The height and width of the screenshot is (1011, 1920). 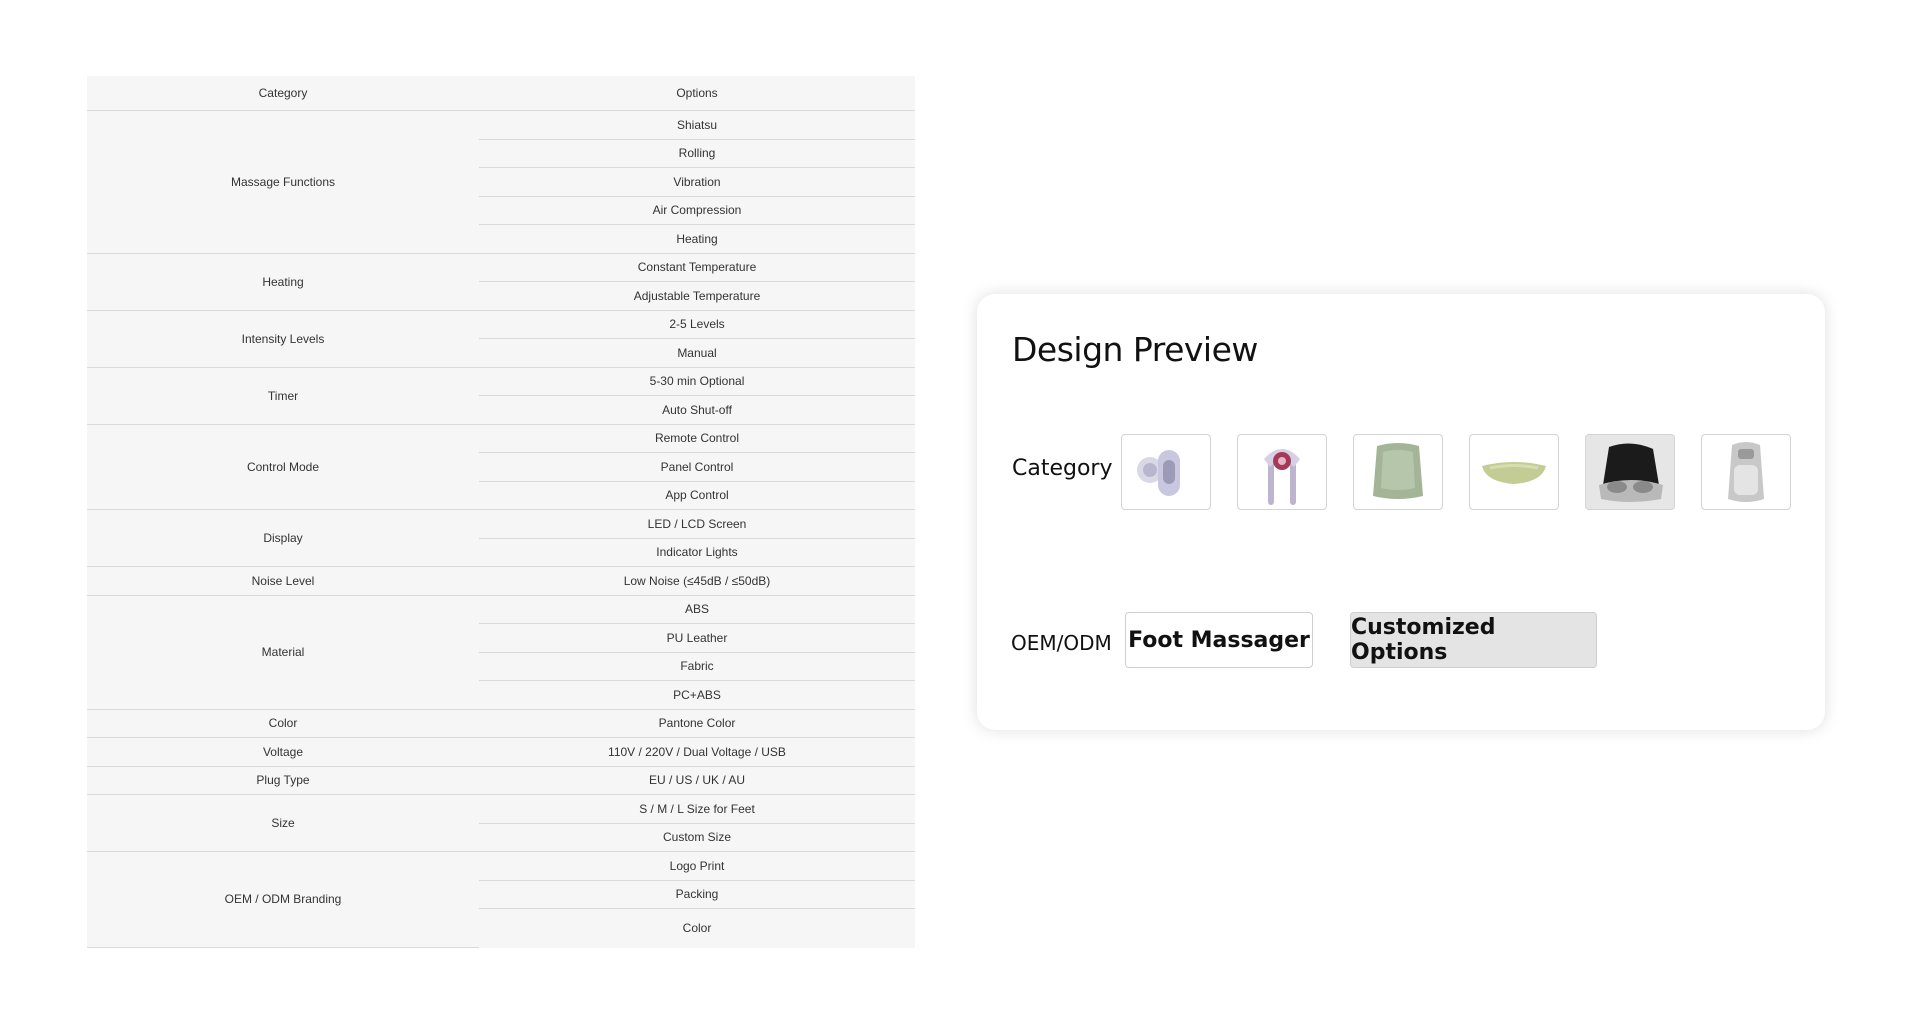 What do you see at coordinates (283, 467) in the screenshot?
I see `category-cell: Control Mode` at bounding box center [283, 467].